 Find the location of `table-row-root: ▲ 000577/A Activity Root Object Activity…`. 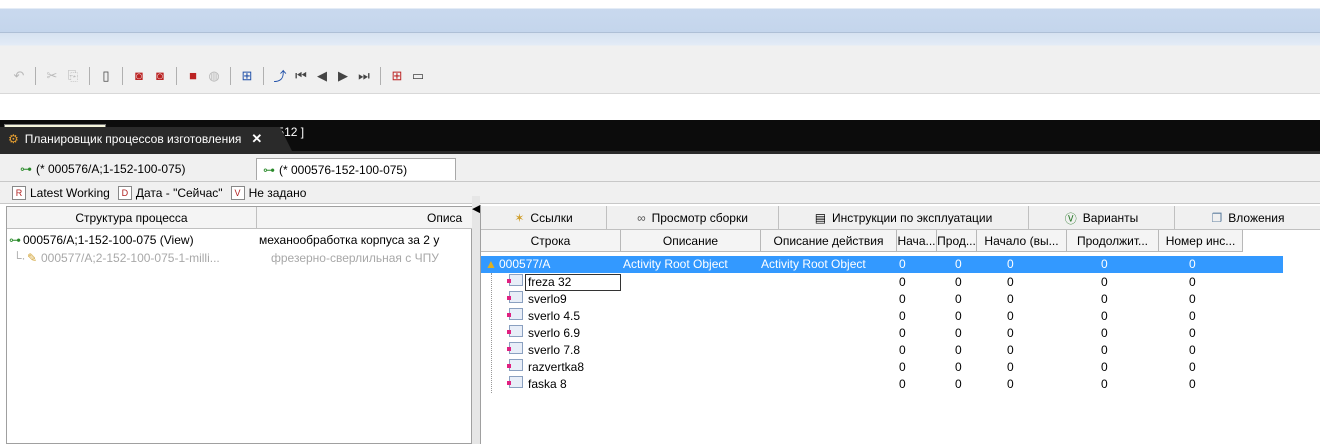

table-row-root: ▲ 000577/A Activity Root Object Activity… is located at coordinates (882, 264).